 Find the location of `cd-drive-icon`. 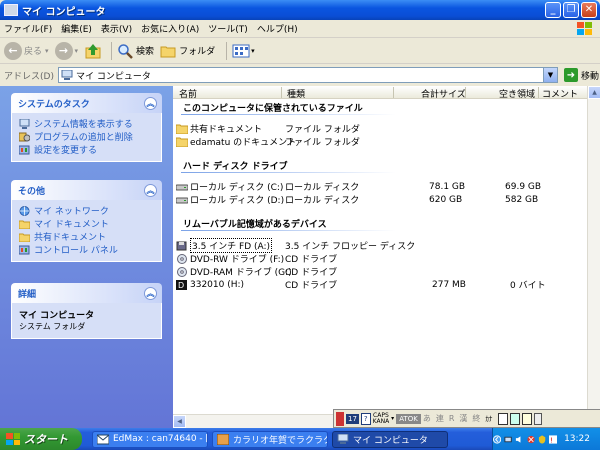

cd-drive-icon is located at coordinates (182, 271).